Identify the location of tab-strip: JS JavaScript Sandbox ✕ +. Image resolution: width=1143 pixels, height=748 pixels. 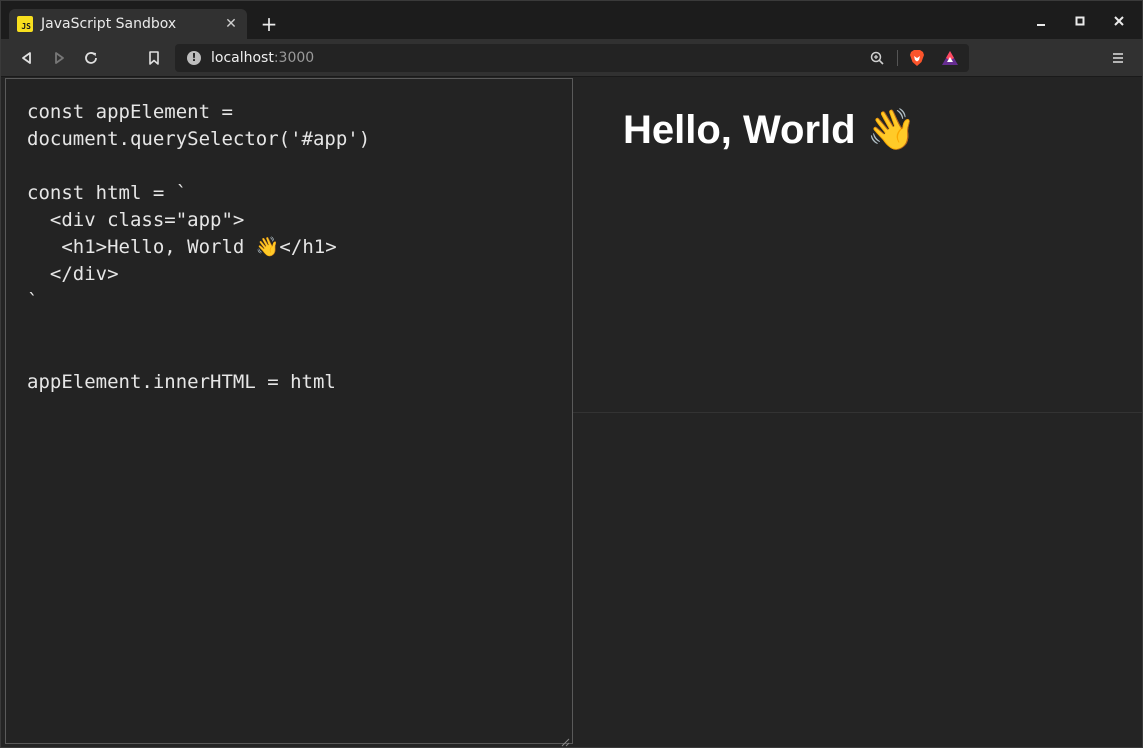
(571, 20).